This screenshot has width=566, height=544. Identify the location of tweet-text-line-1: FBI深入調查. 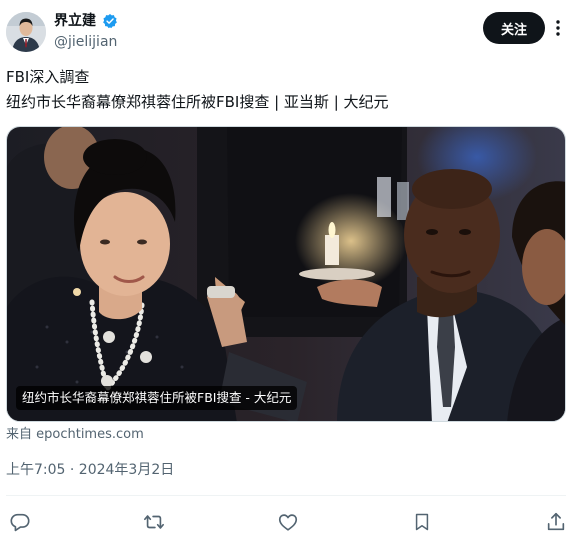
(48, 77).